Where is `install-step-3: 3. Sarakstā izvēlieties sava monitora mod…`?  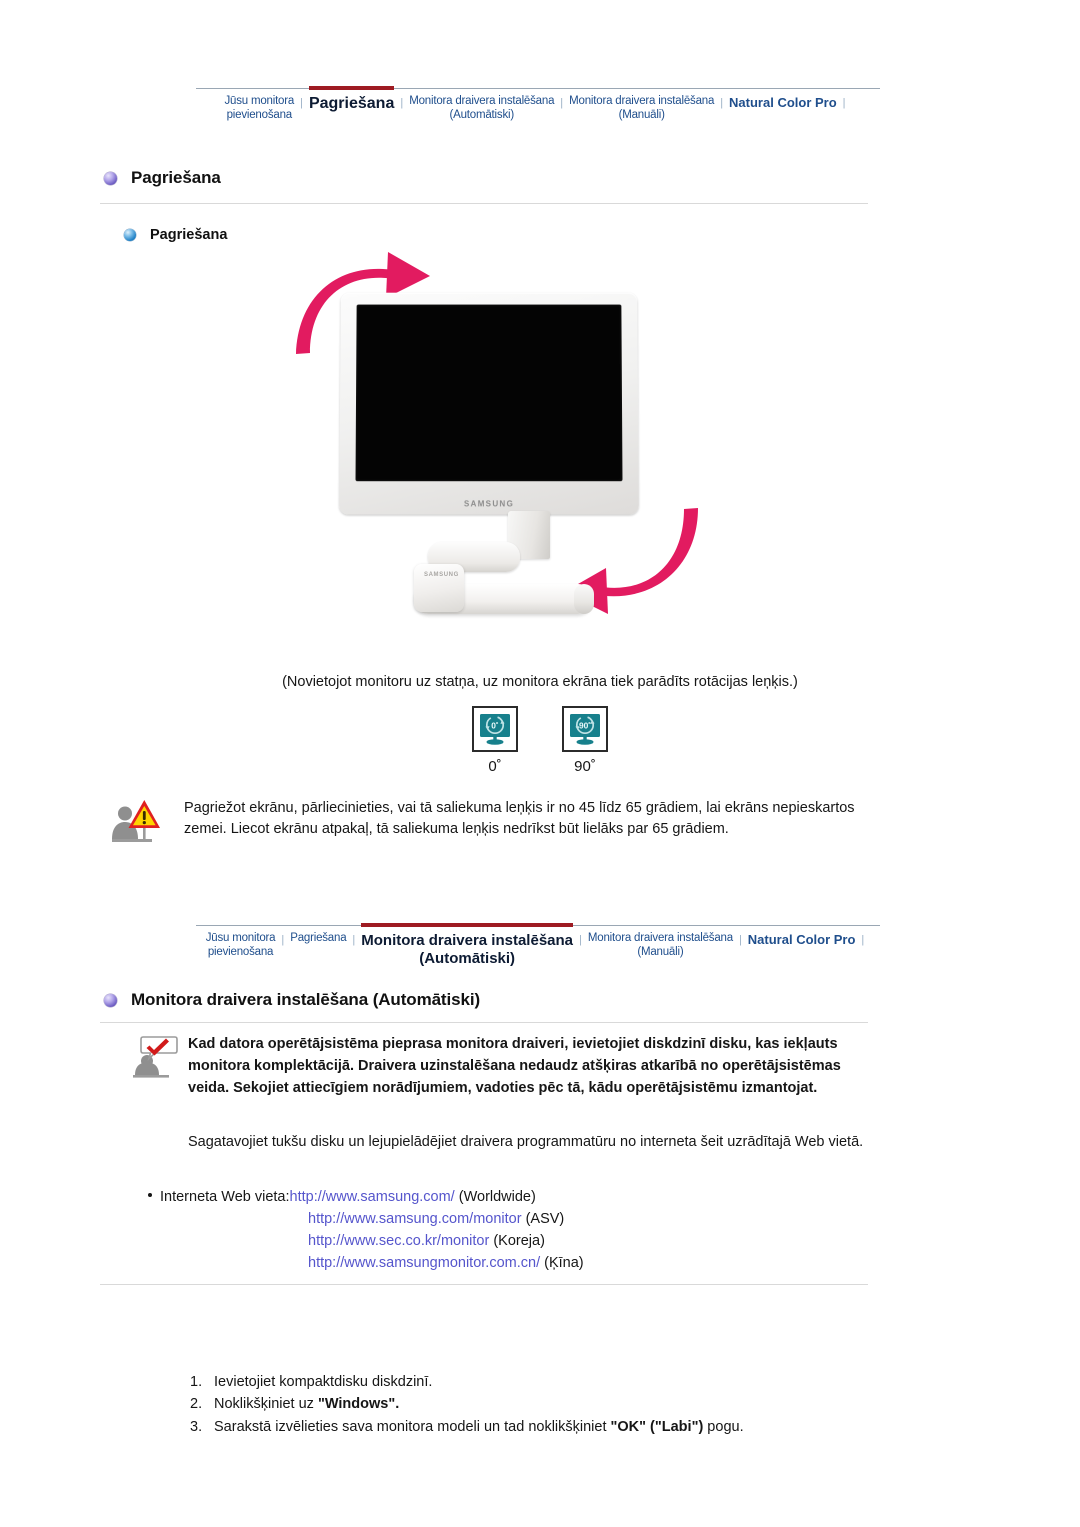 install-step-3: 3. Sarakstā izvēlieties sava monitora mod… is located at coordinates (535, 1427).